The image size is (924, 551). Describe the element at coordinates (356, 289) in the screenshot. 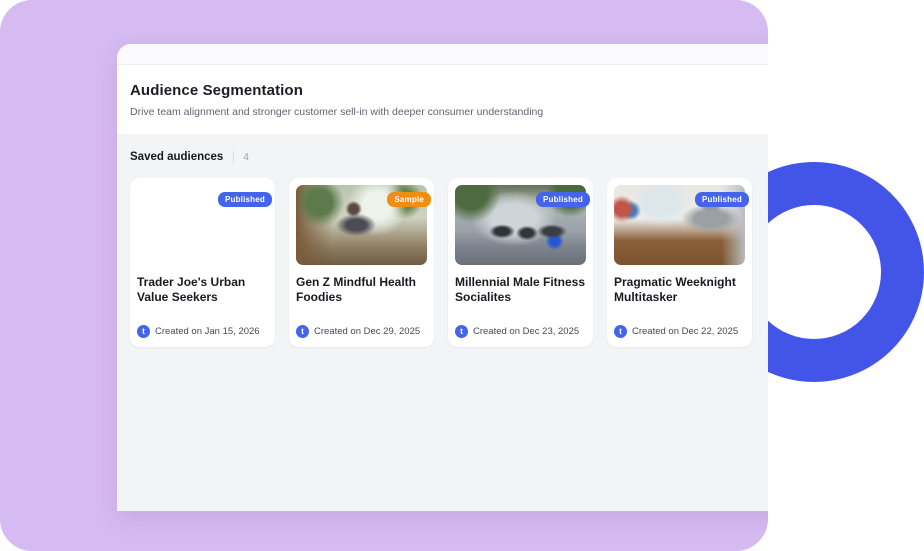

I see `card-title: Gen Z Mindful Health Foodies` at that location.